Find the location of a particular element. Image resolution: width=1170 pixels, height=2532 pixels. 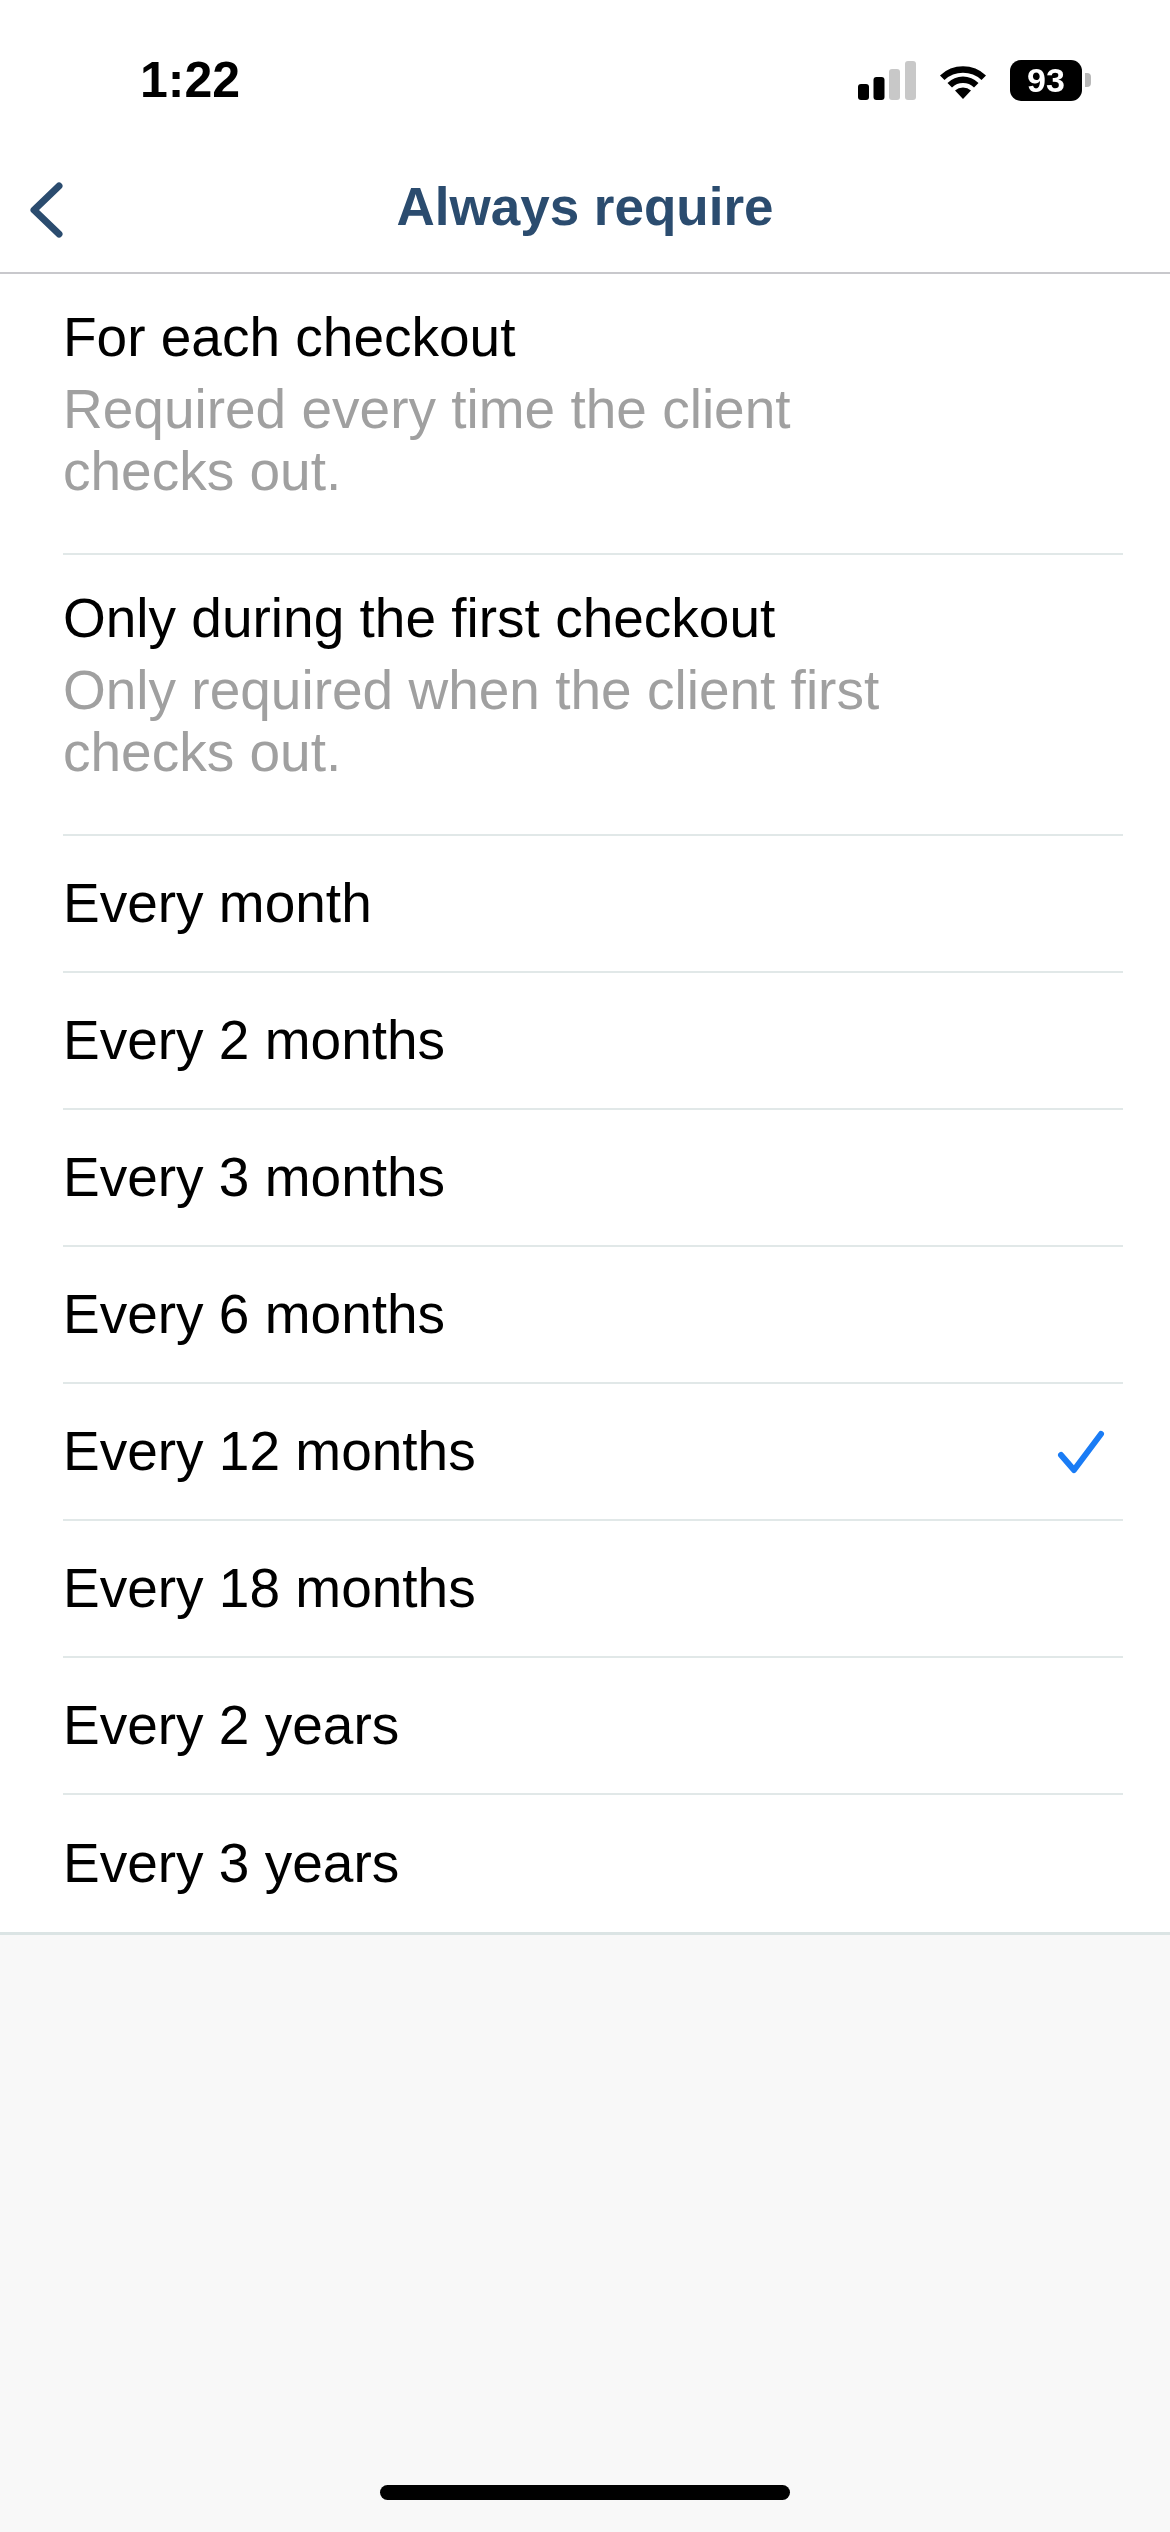

nav-title: Always require is located at coordinates (585, 206).